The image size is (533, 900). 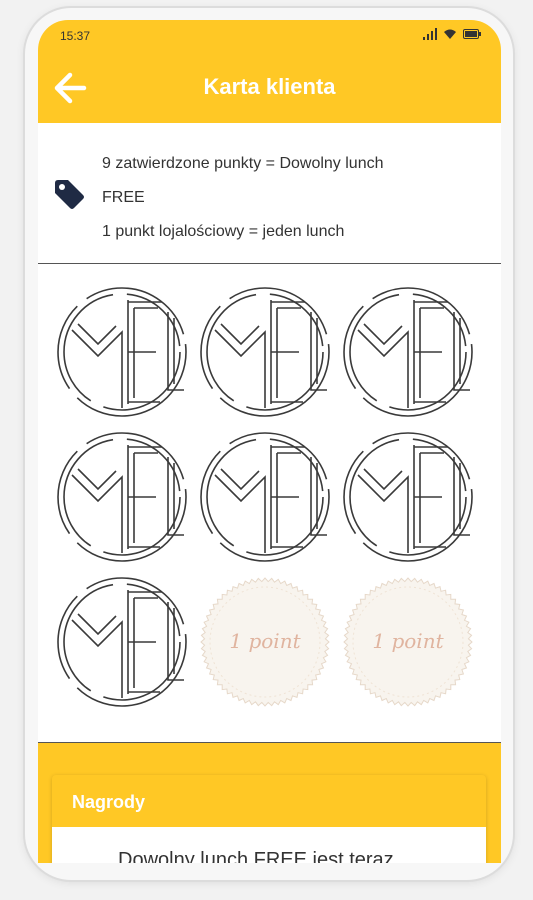 What do you see at coordinates (269, 845) in the screenshot?
I see `reward-item: • Dowolny lunch FREE jest teraz` at bounding box center [269, 845].